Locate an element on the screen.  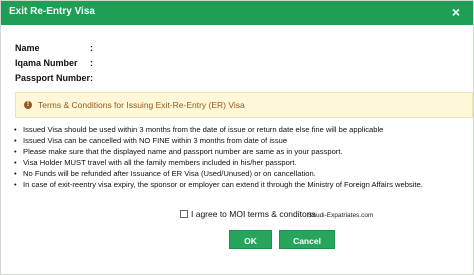
dialog-titlebar: Exit Re-Entry Visa × is located at coordinates (237, 13).